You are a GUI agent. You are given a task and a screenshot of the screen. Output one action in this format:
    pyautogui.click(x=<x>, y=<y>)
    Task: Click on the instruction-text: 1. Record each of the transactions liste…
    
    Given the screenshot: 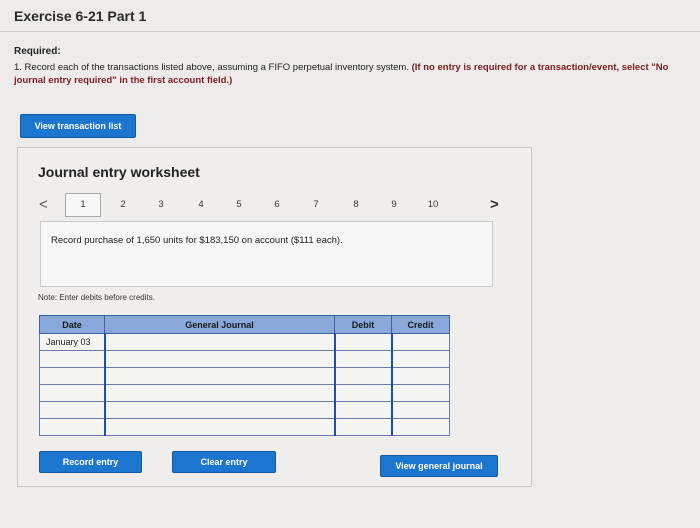 What is the action you would take?
    pyautogui.click(x=211, y=67)
    